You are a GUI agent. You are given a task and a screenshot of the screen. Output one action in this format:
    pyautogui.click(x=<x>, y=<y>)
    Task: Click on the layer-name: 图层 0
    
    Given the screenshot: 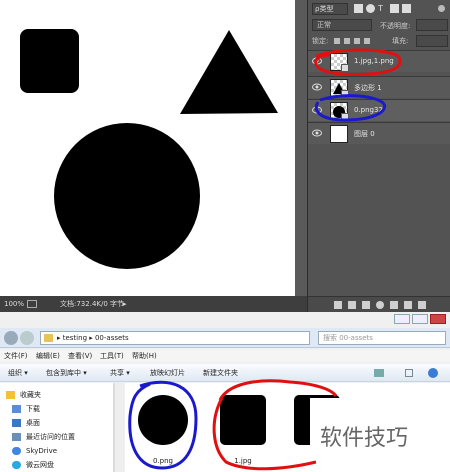 What is the action you would take?
    pyautogui.click(x=364, y=134)
    